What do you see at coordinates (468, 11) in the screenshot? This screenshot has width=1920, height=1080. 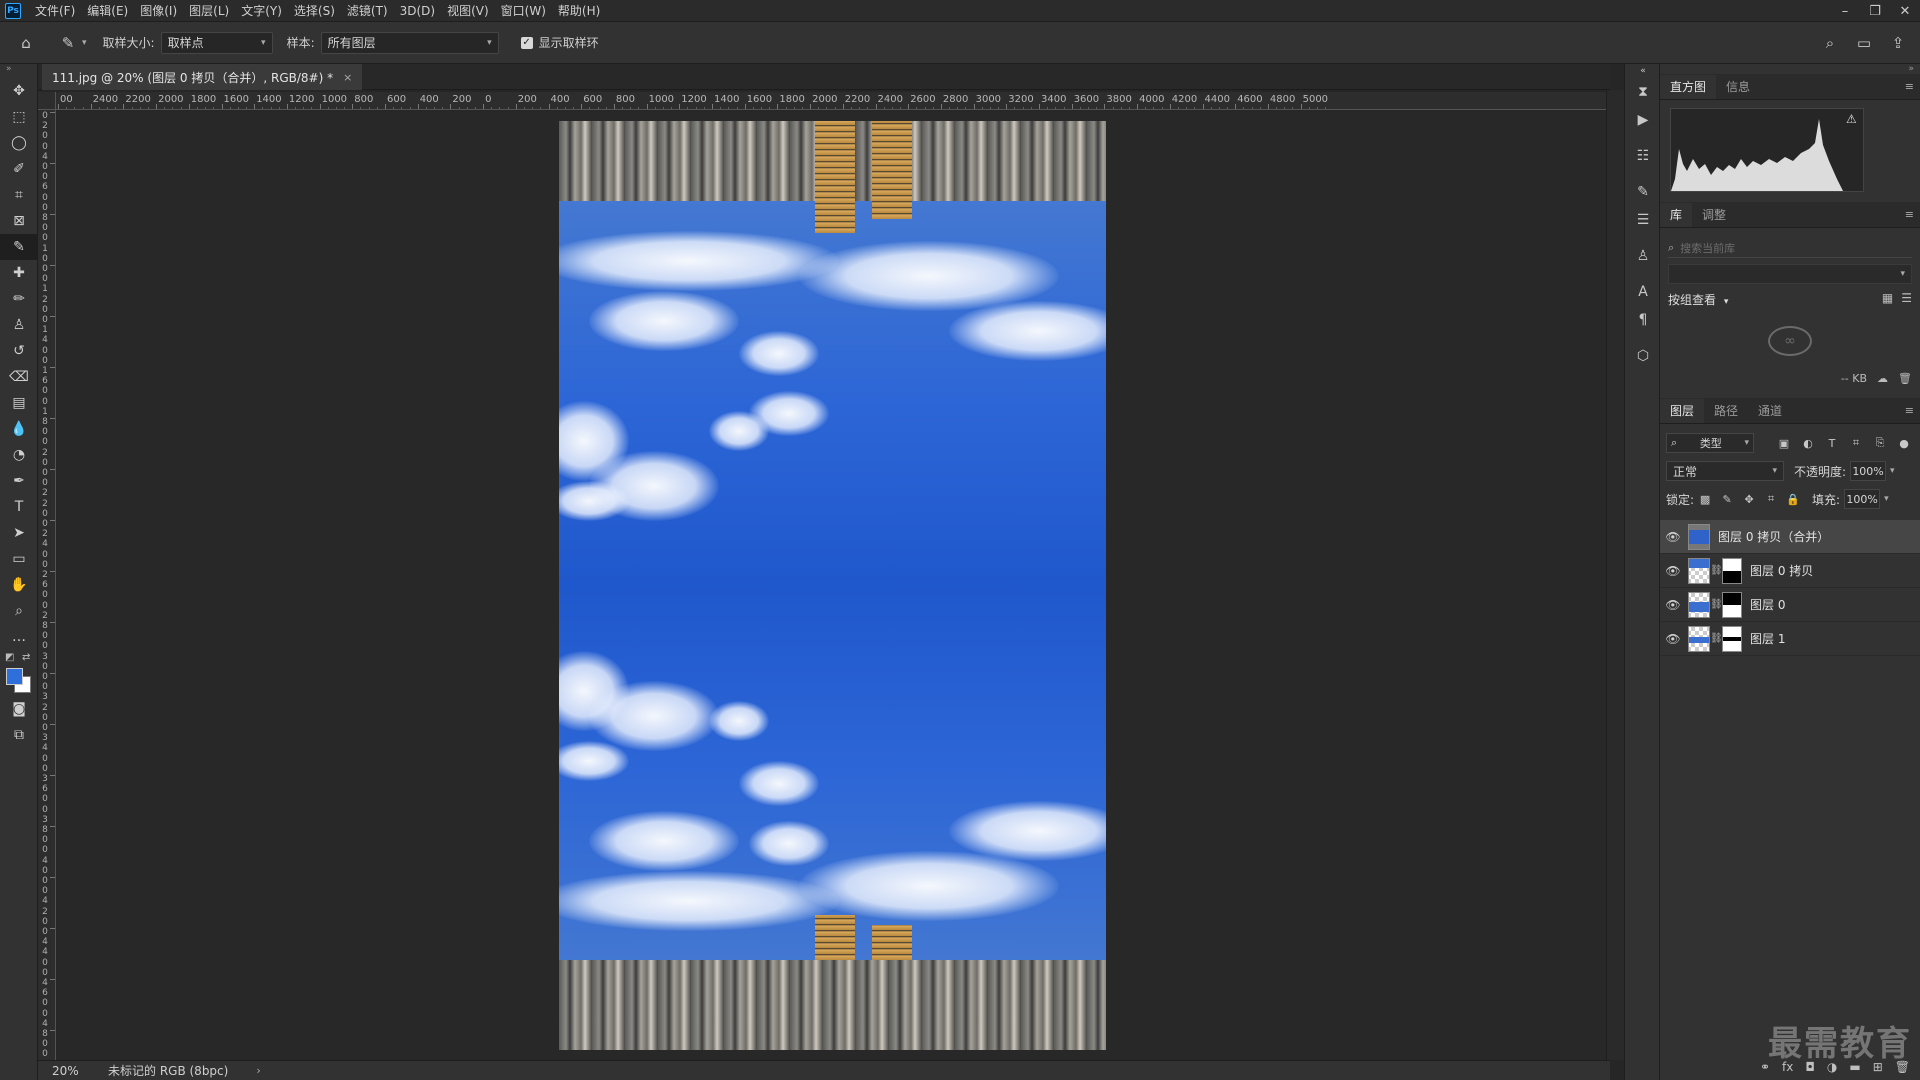 I see `menu-item: 视图(V)` at bounding box center [468, 11].